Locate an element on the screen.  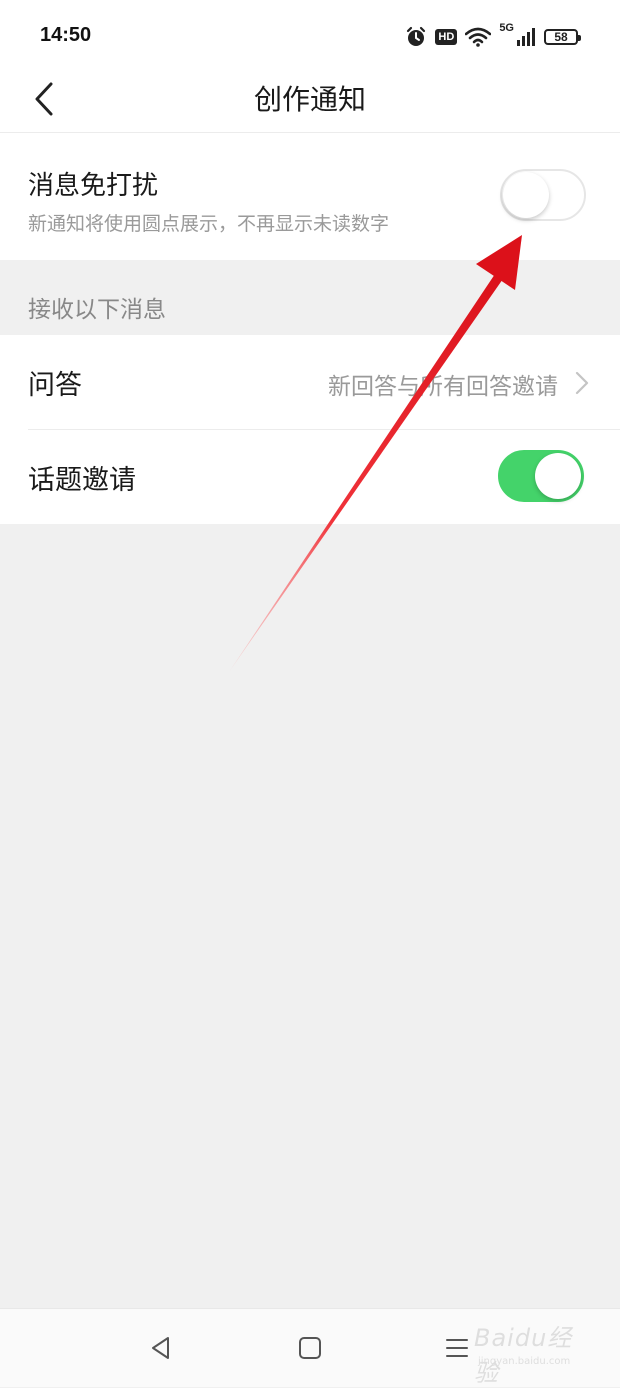
network-type: 5G is located at coordinates (506, 28).